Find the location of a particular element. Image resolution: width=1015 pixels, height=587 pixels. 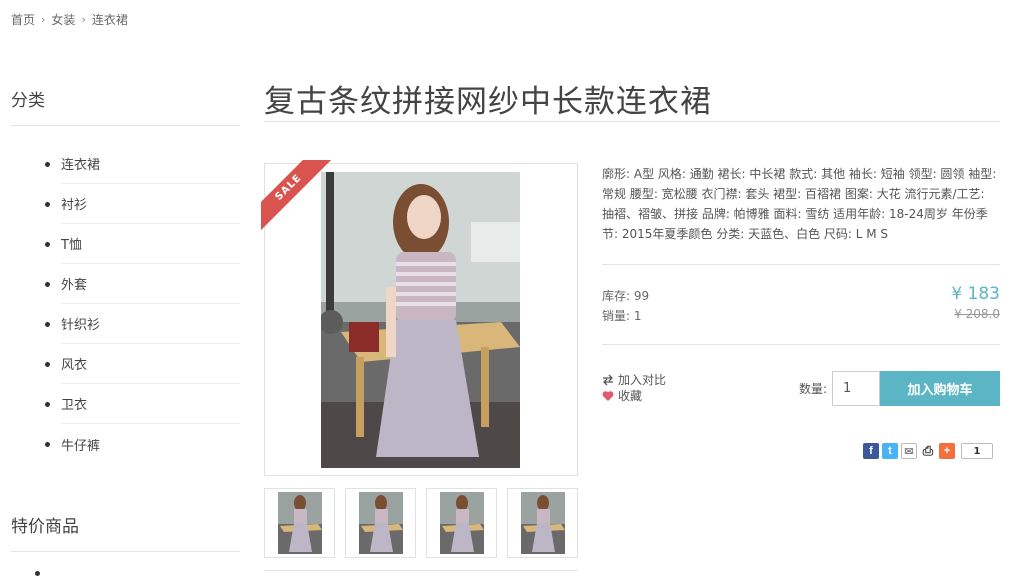

breadcrumb: 首页 › 女装 › 连衣裙 is located at coordinates (69, 19).